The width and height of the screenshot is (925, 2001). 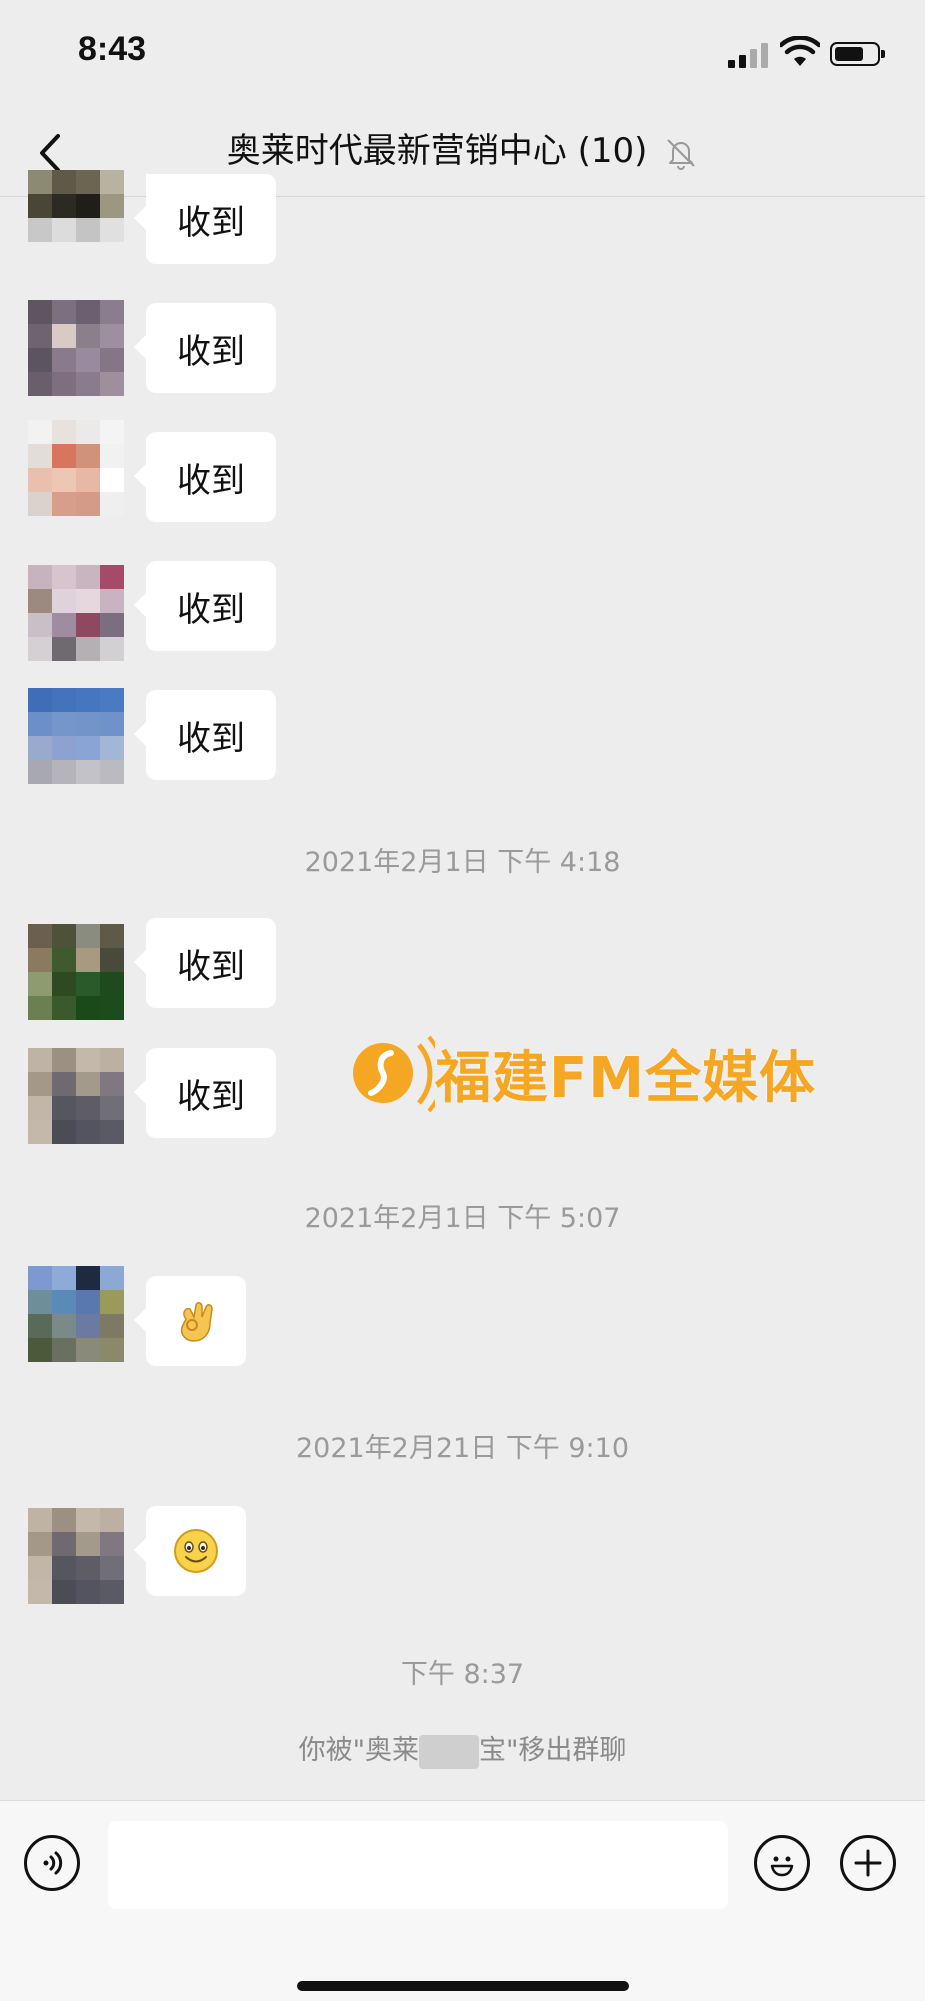 I want to click on emoji-button, so click(x=782, y=1863).